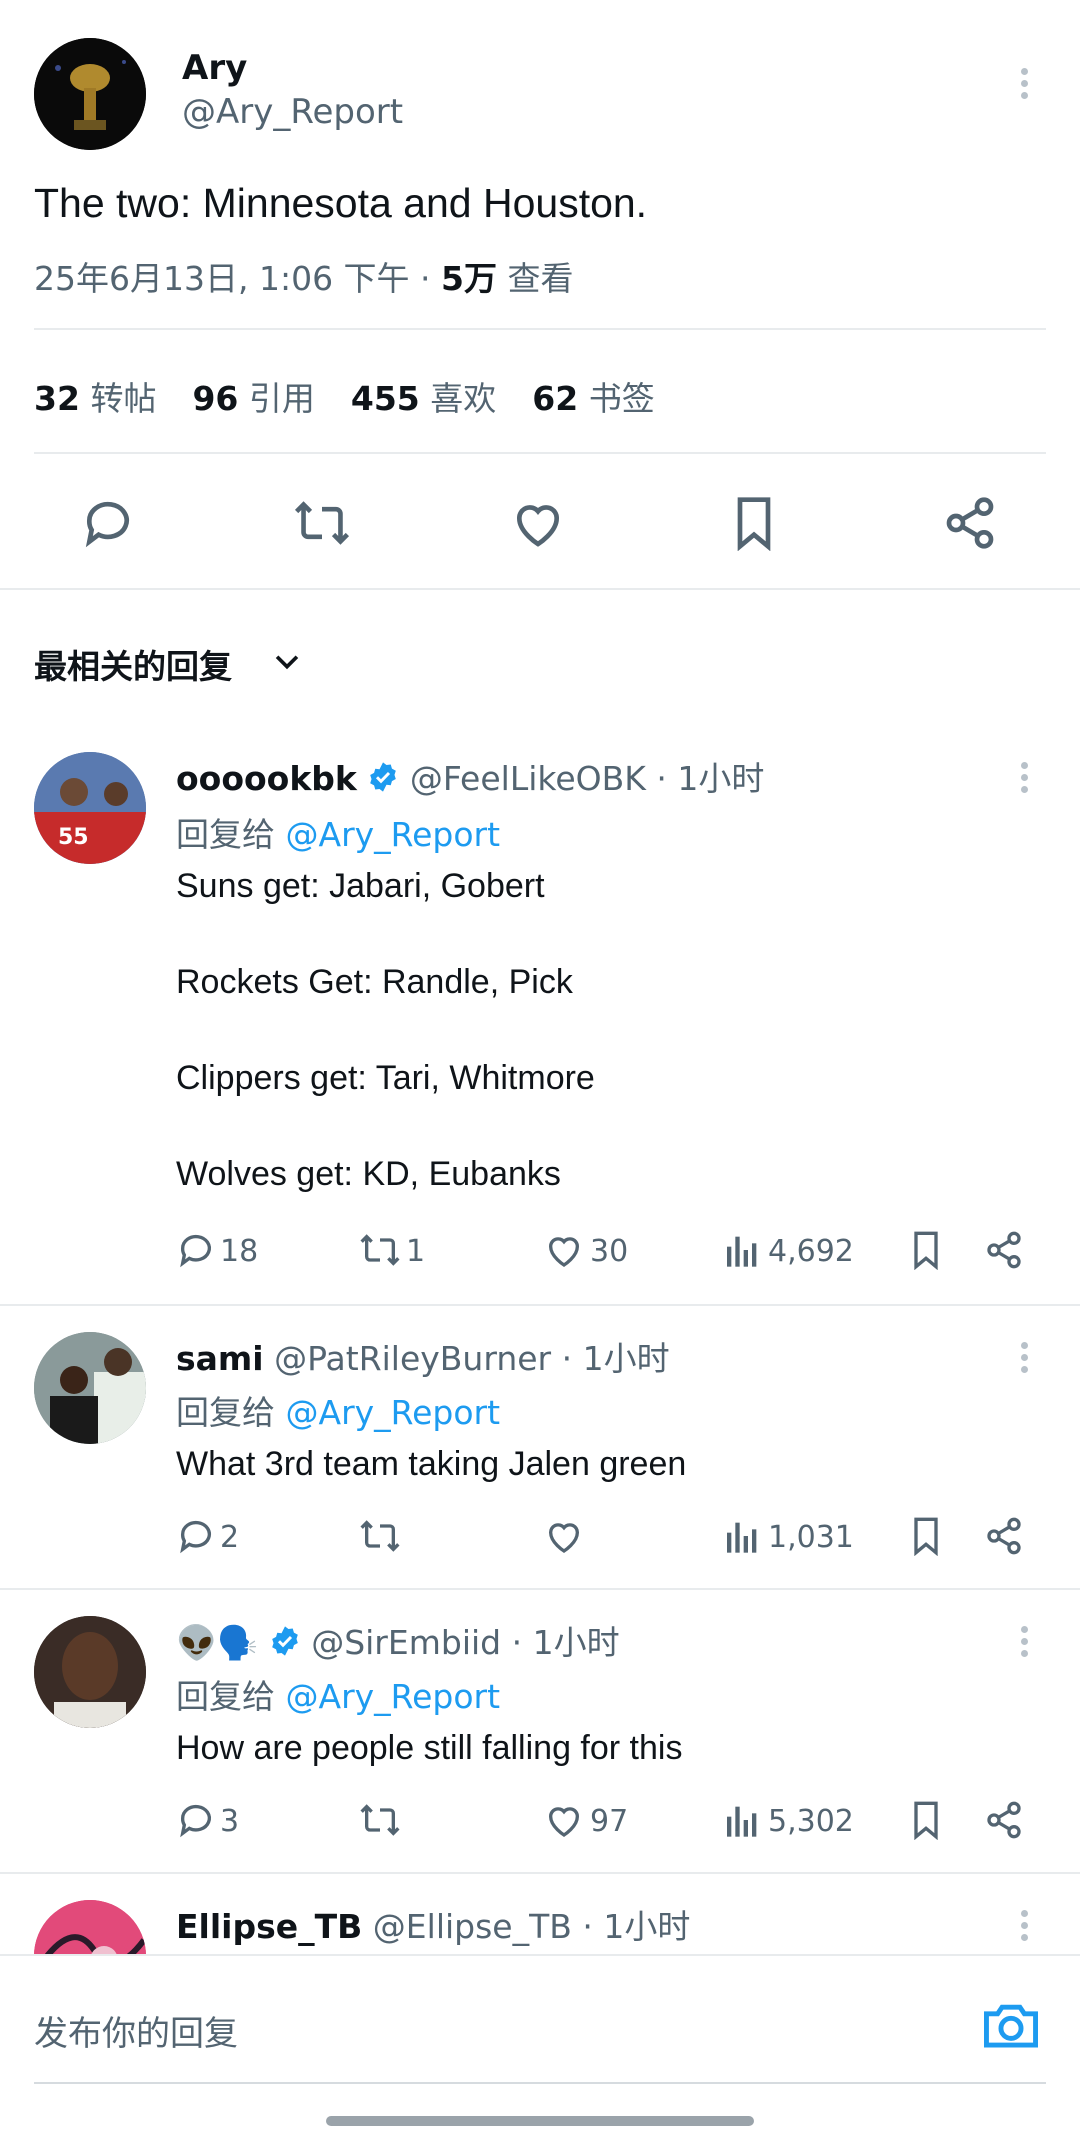  Describe the element at coordinates (535, 278) in the screenshot. I see `views-label: 查看` at that location.